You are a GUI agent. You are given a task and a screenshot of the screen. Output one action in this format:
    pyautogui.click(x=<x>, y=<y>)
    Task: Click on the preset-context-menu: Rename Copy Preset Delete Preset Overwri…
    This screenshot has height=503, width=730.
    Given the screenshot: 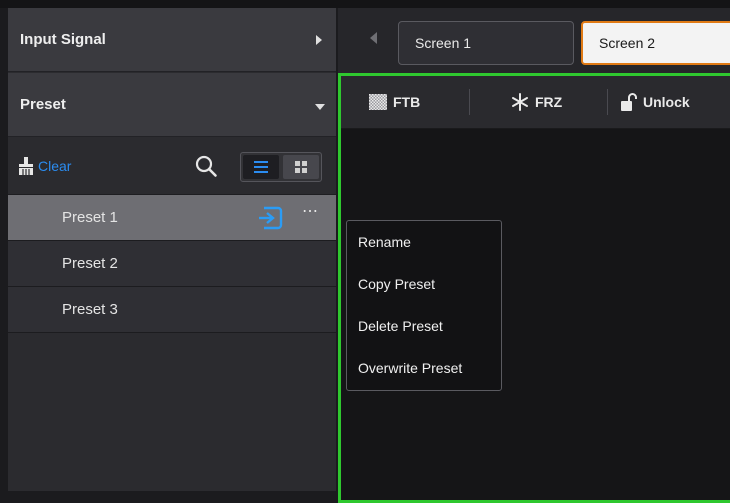 What is the action you would take?
    pyautogui.click(x=424, y=305)
    